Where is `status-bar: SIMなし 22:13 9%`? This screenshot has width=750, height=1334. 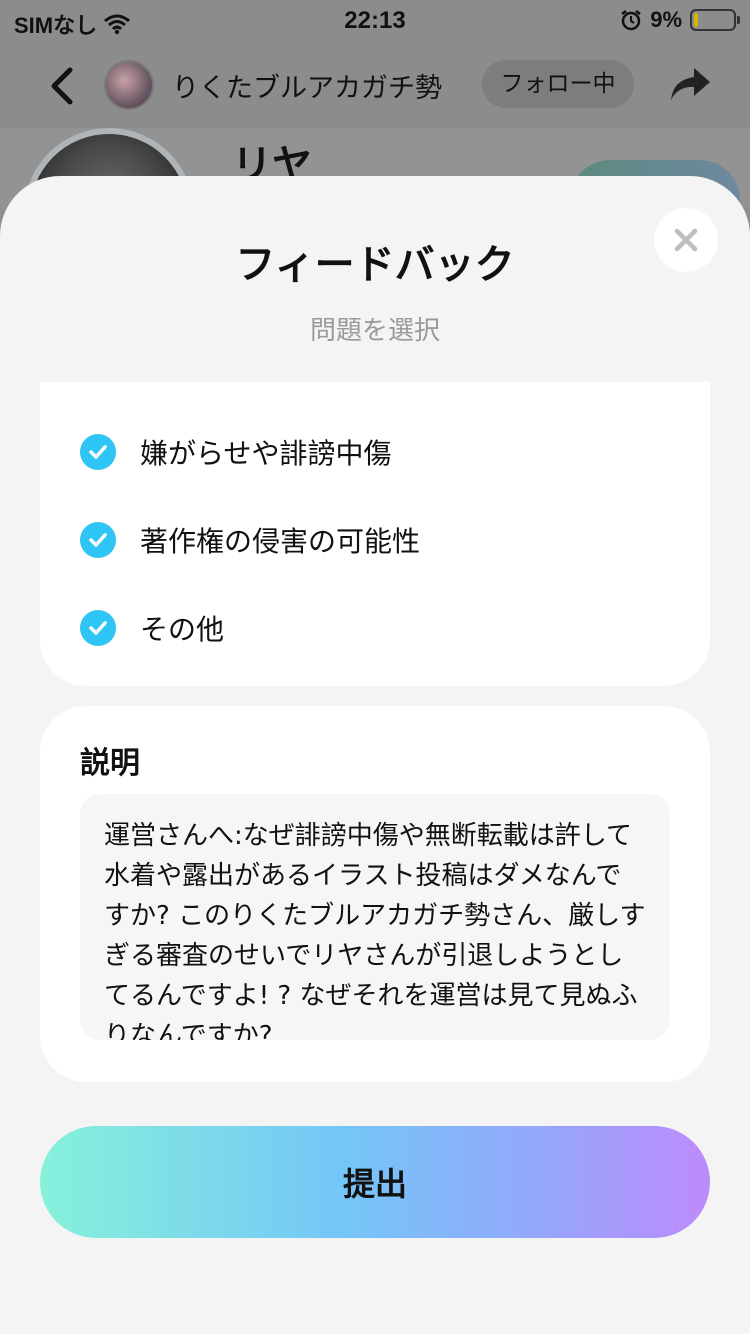
status-bar: SIMなし 22:13 9% is located at coordinates (375, 22).